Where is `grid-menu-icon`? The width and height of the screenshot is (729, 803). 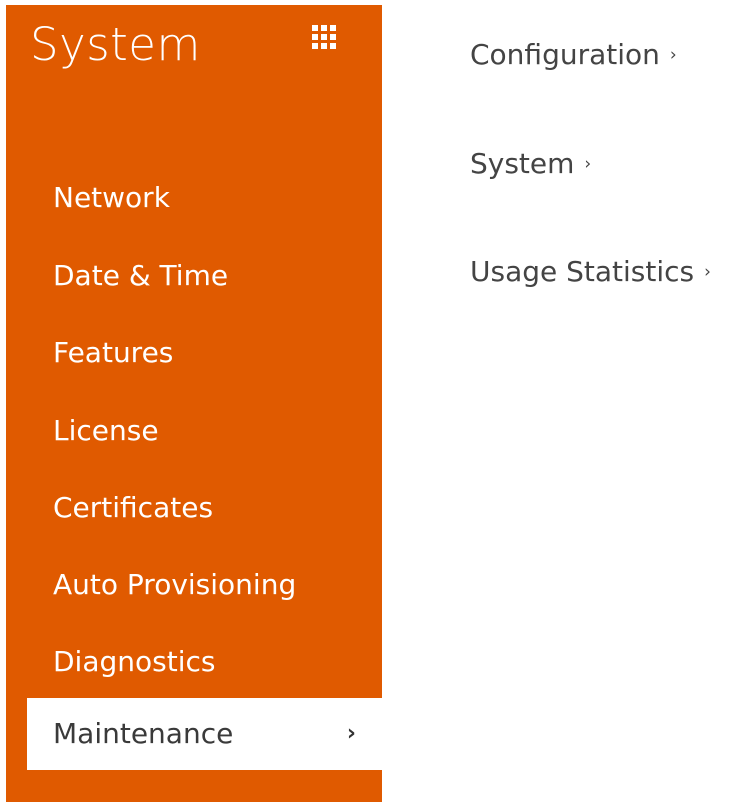 grid-menu-icon is located at coordinates (324, 37).